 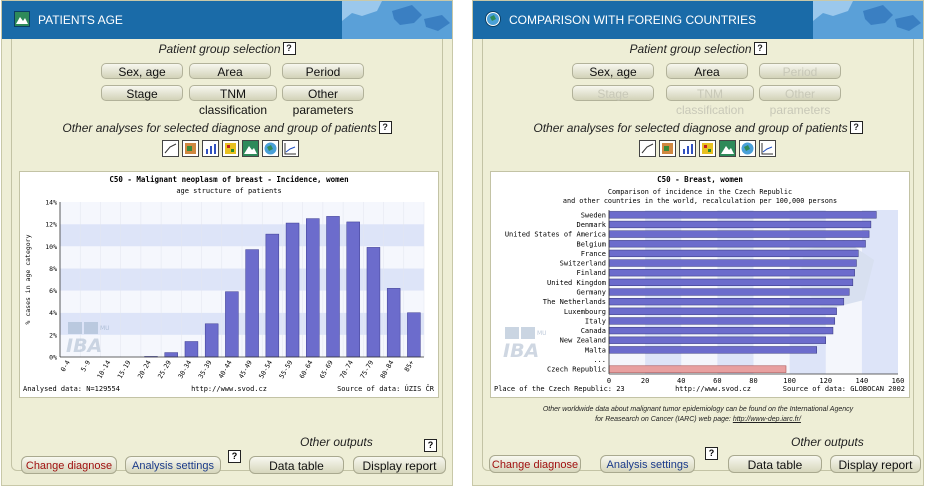 I want to click on category-label: Canada, so click(x=593, y=331).